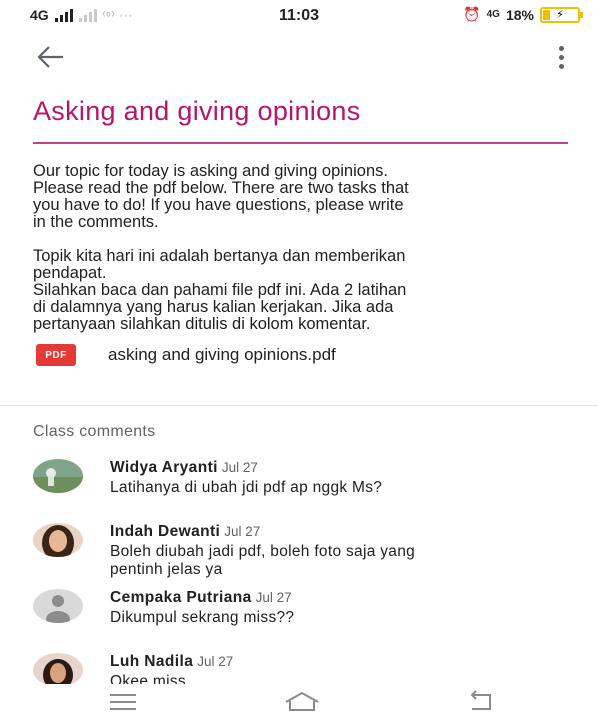 Image resolution: width=598 pixels, height=719 pixels. Describe the element at coordinates (222, 354) in the screenshot. I see `attachment-name: asking and giving opinions.pdf` at that location.